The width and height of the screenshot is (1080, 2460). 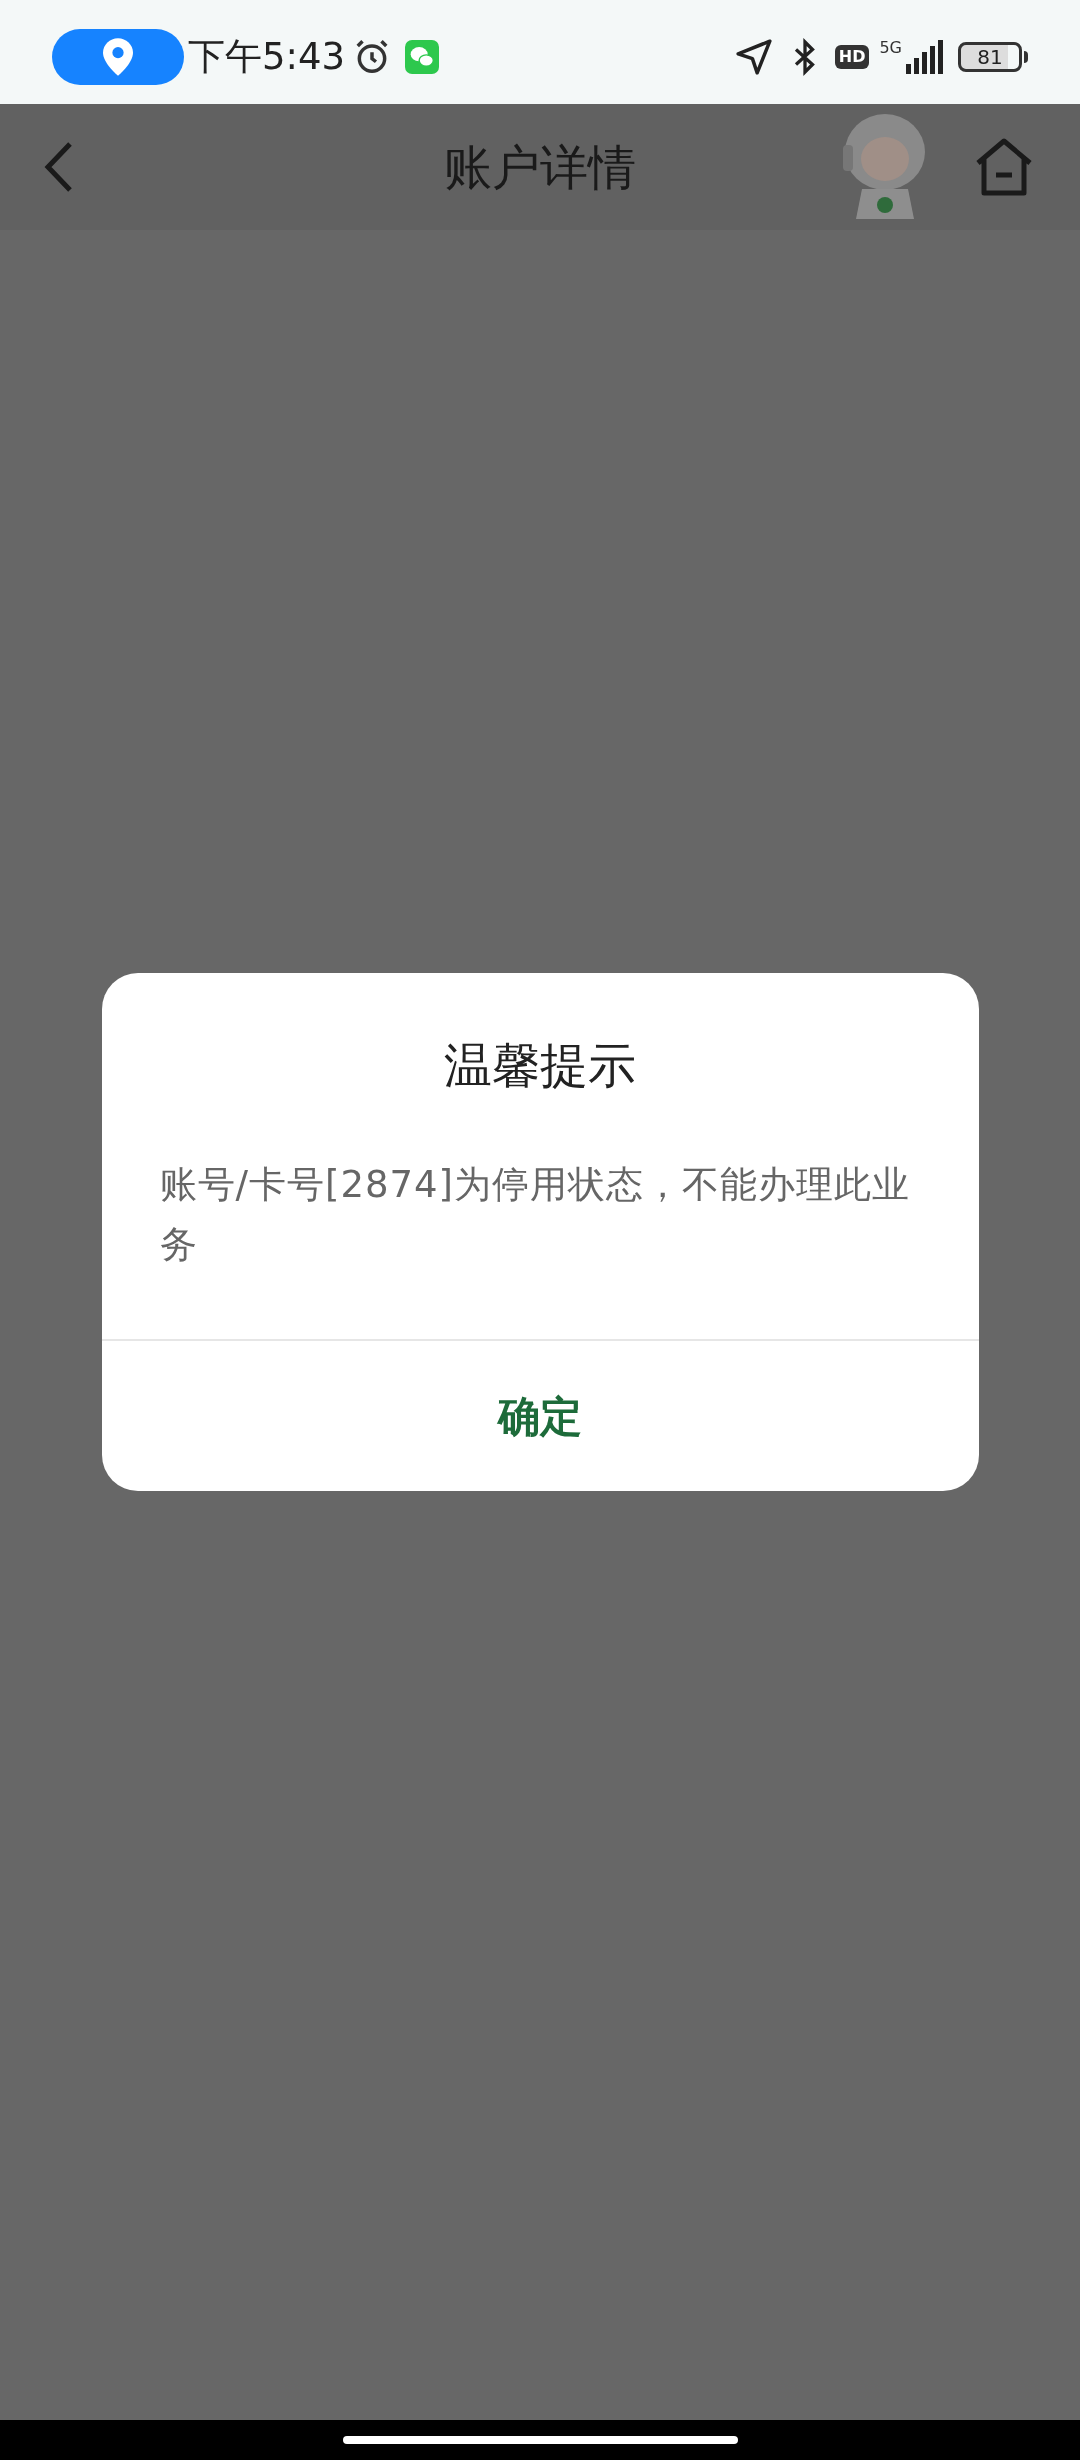 I want to click on dialog-title: 温馨提示, so click(x=540, y=1062).